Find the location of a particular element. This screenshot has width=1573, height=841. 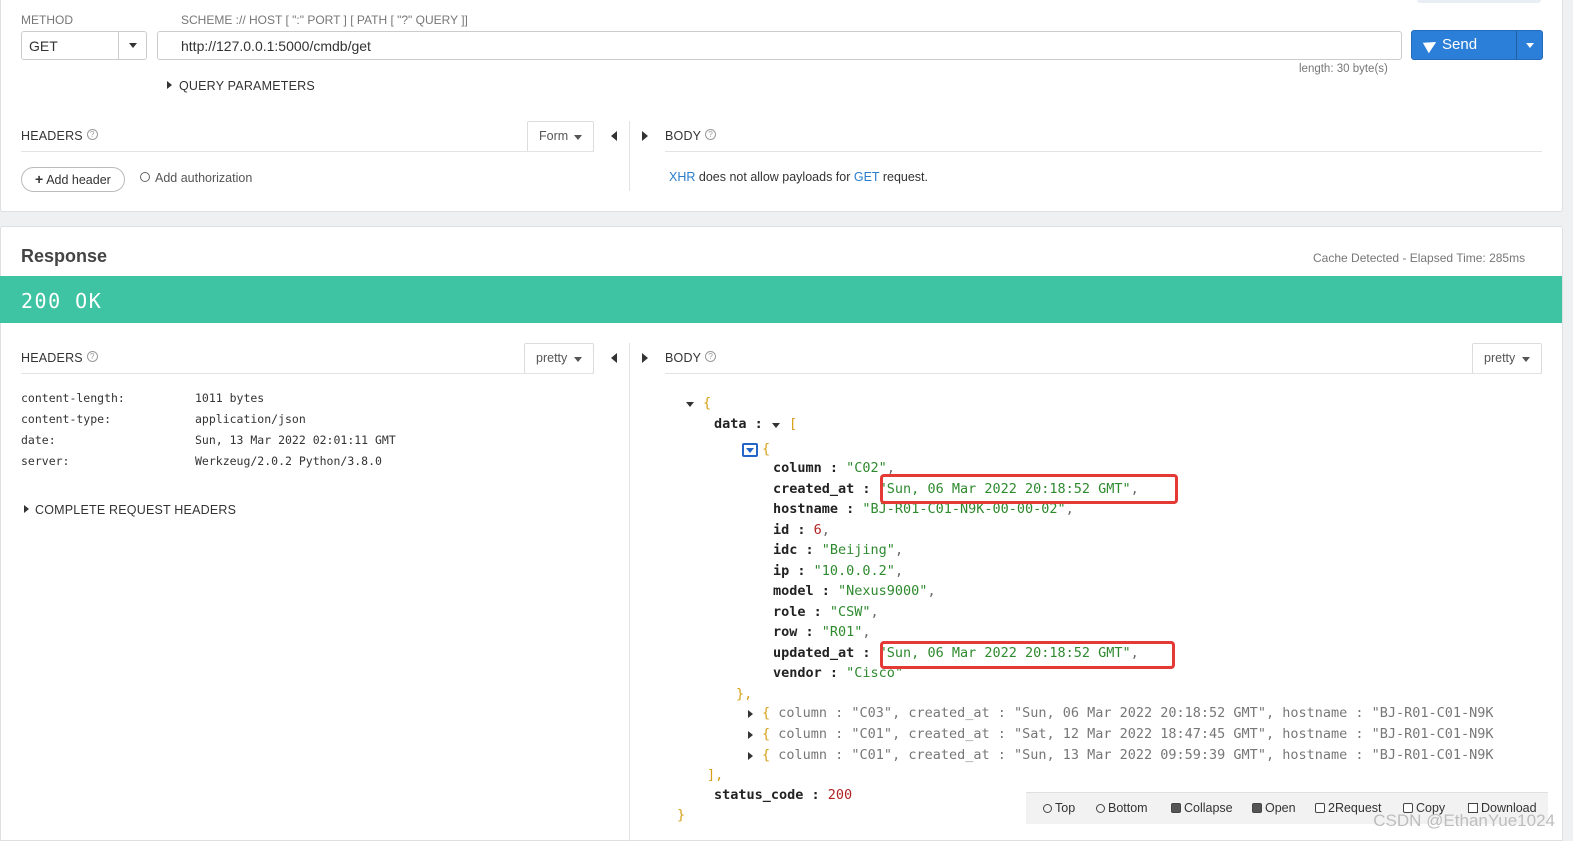

url-input is located at coordinates (779, 45).